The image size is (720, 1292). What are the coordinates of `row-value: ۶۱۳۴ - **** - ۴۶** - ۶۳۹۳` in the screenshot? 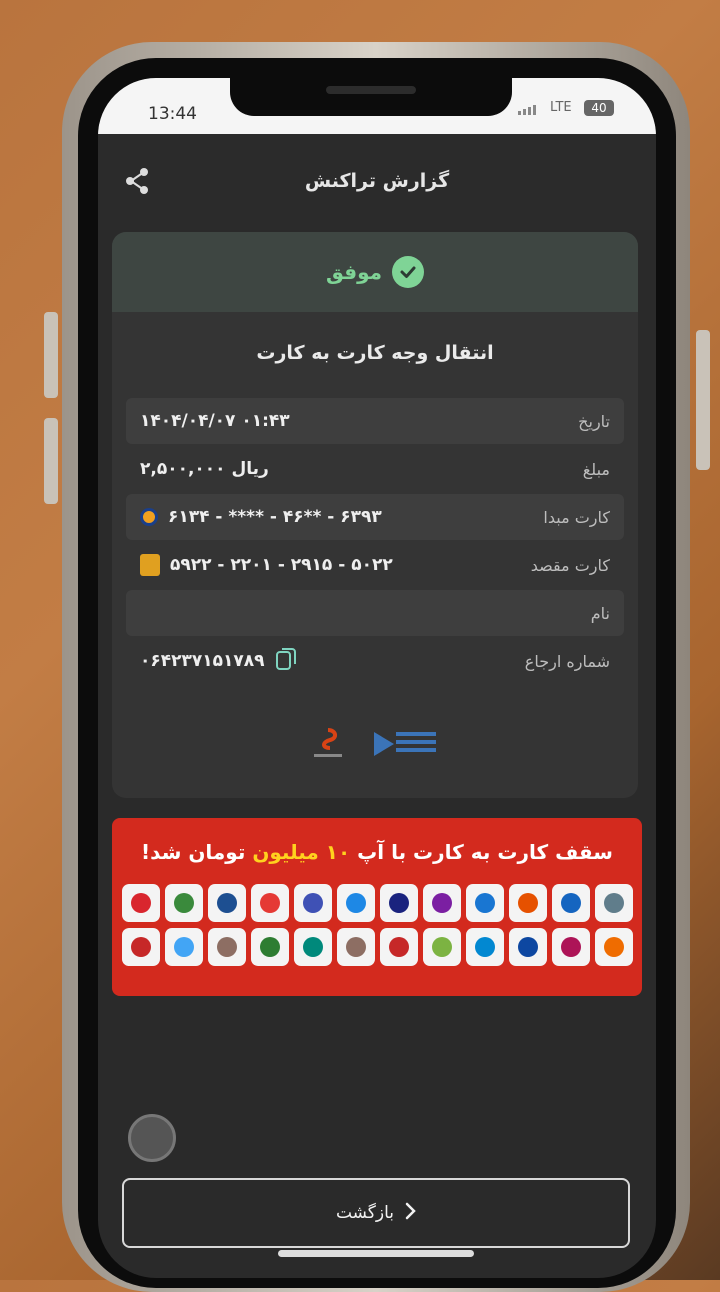 It's located at (275, 517).